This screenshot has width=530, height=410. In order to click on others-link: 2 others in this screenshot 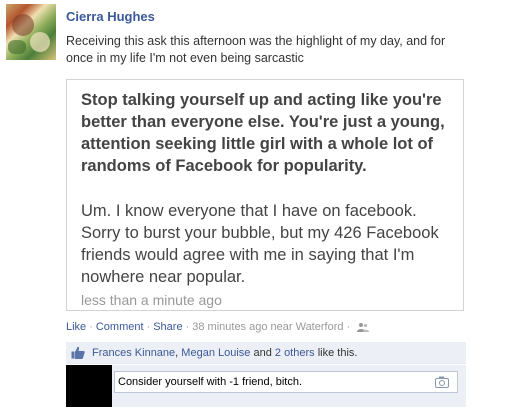, I will do `click(295, 353)`.